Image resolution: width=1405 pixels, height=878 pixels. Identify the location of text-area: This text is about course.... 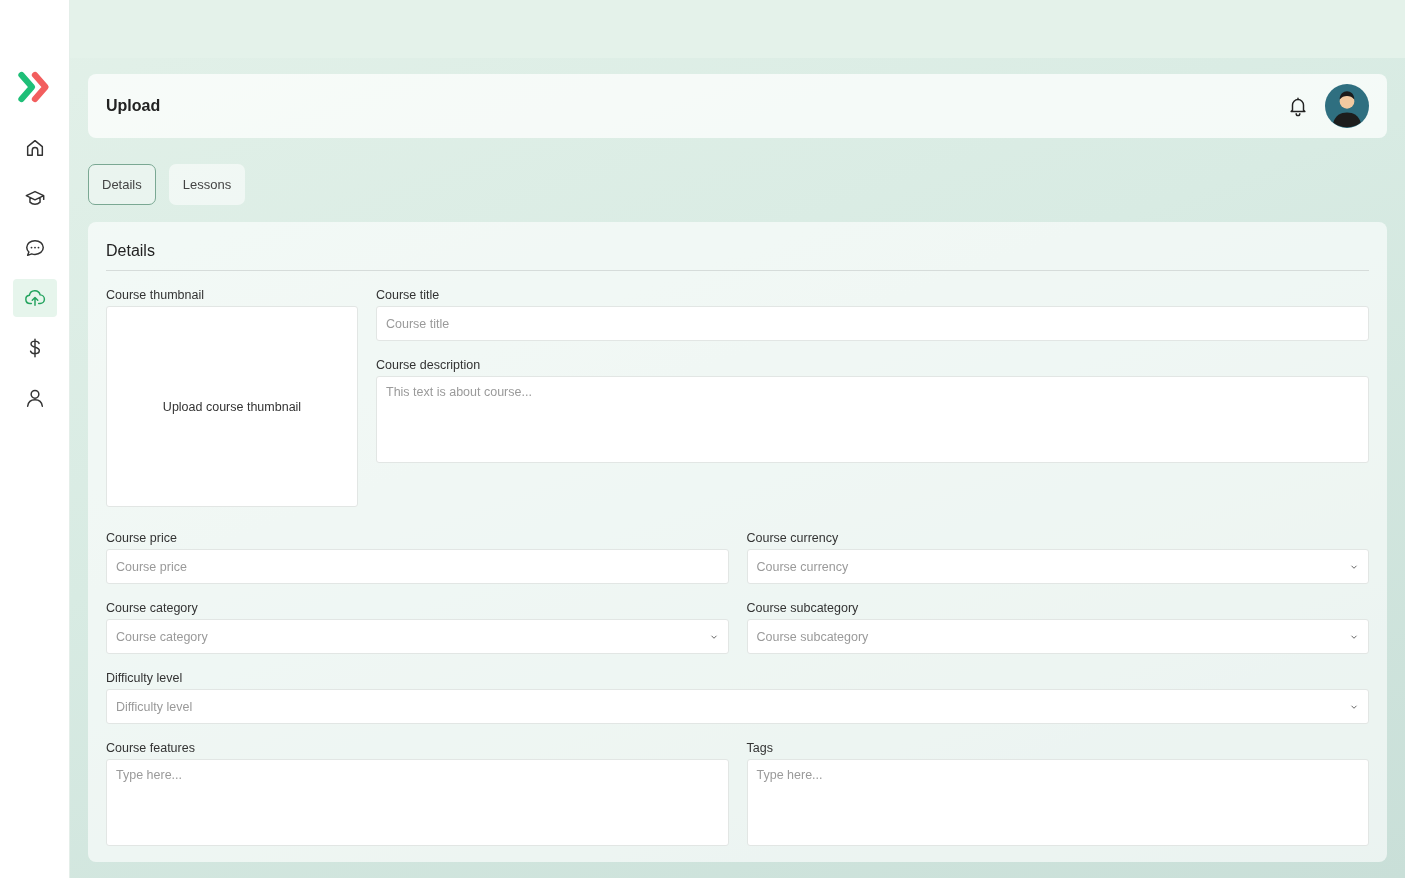
(872, 419).